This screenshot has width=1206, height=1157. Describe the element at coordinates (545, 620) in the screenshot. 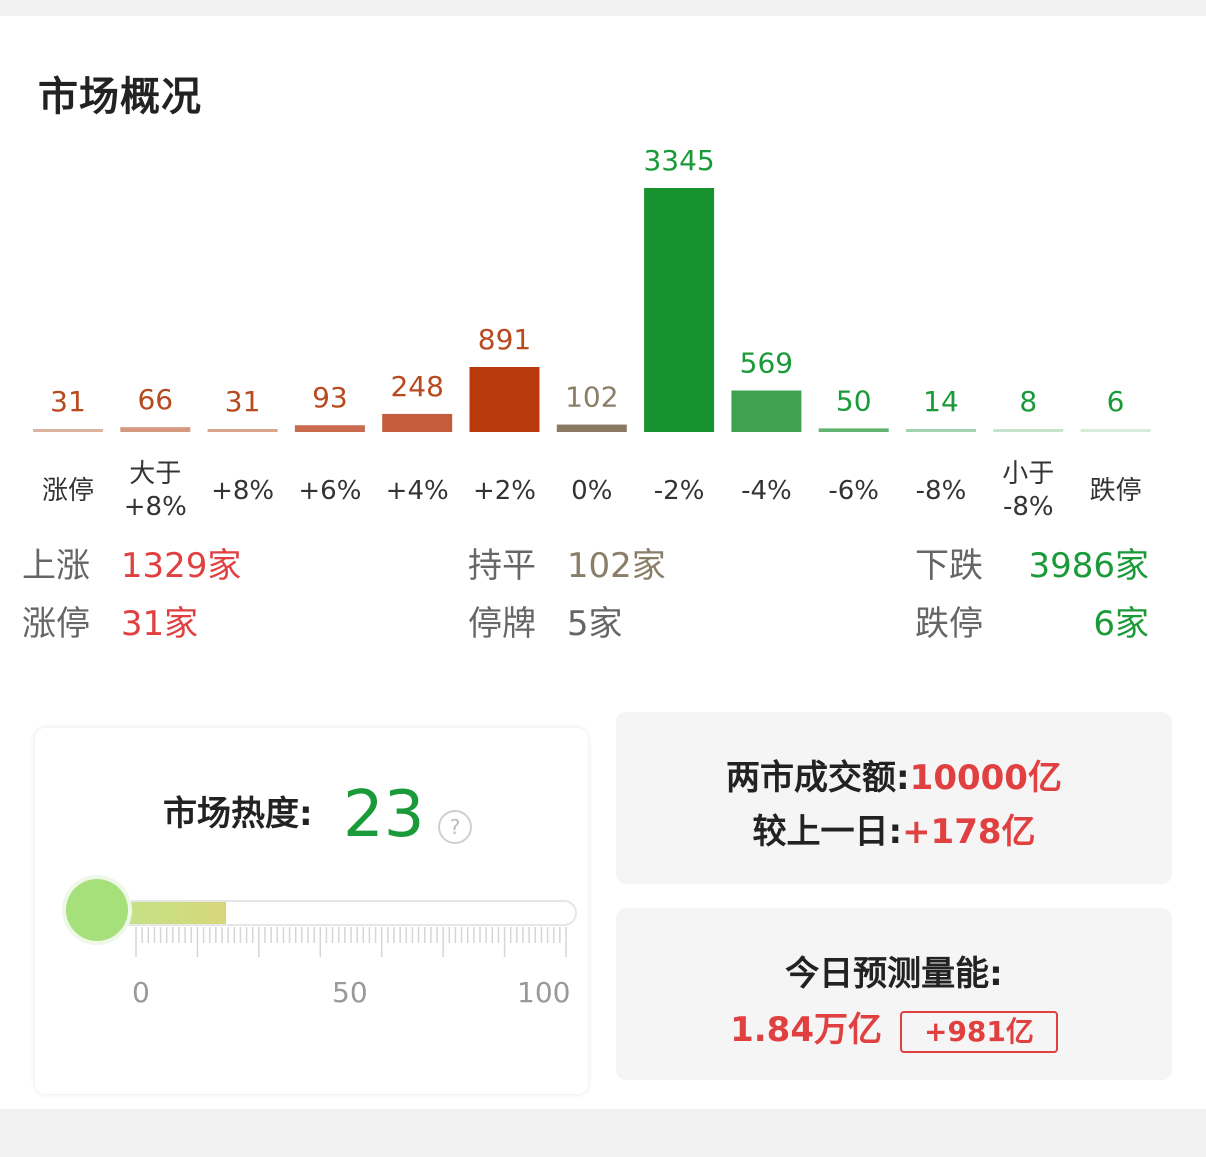

I see `stat-suspend: 停牌 5家` at that location.